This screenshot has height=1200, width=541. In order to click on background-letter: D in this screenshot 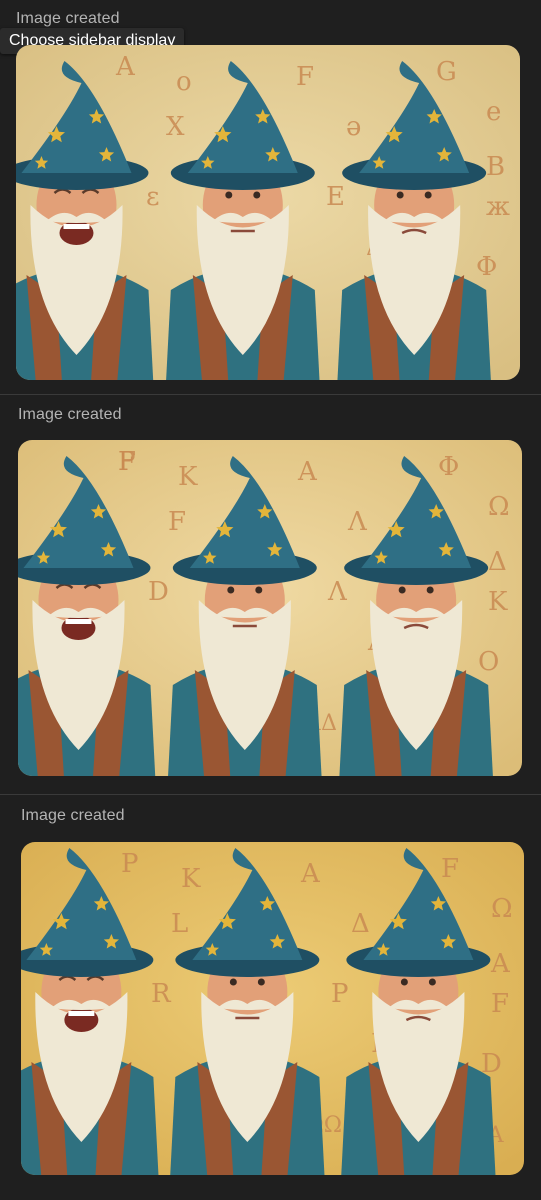, I will do `click(158, 592)`.